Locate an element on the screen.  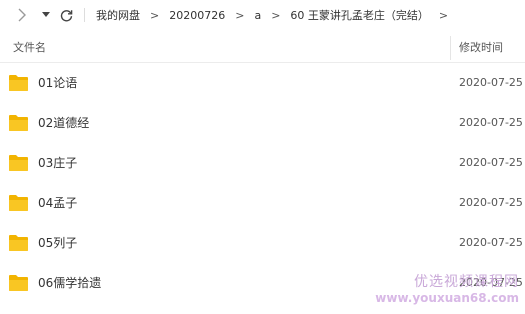
file-name: 06儒学拾遗 is located at coordinates (70, 283).